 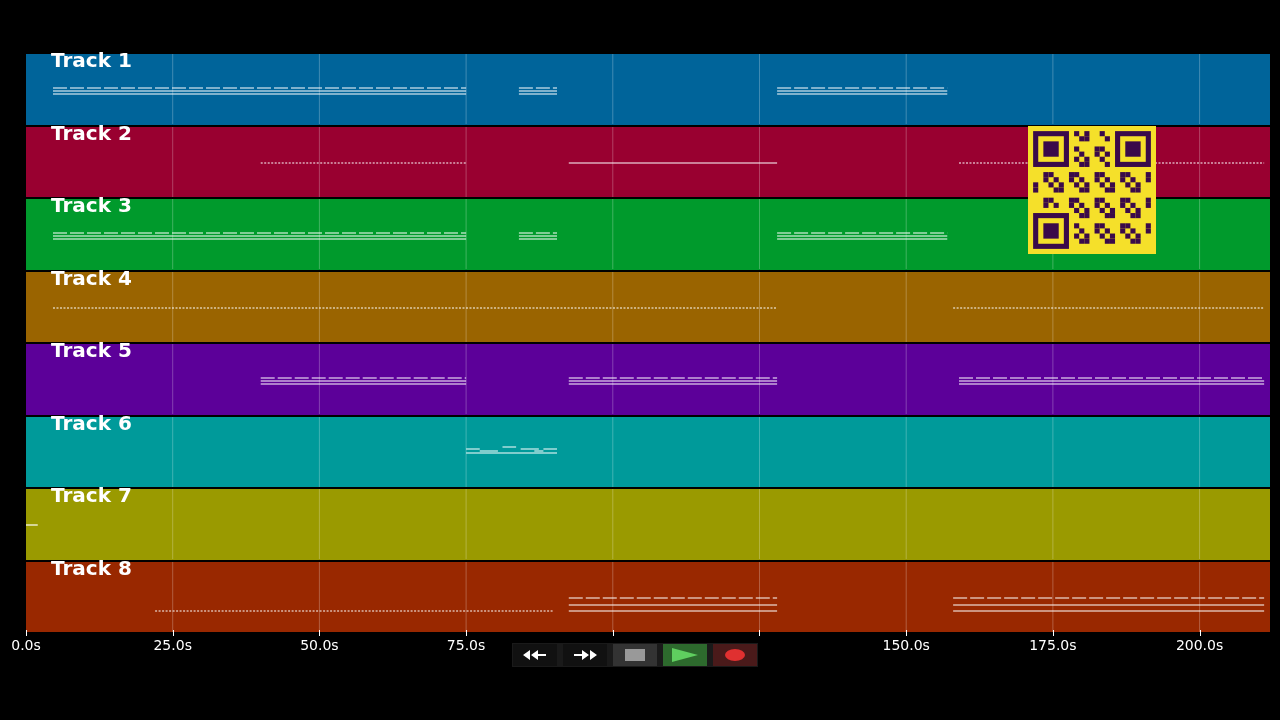 I want to click on time-label: 150.0s, so click(x=906, y=645).